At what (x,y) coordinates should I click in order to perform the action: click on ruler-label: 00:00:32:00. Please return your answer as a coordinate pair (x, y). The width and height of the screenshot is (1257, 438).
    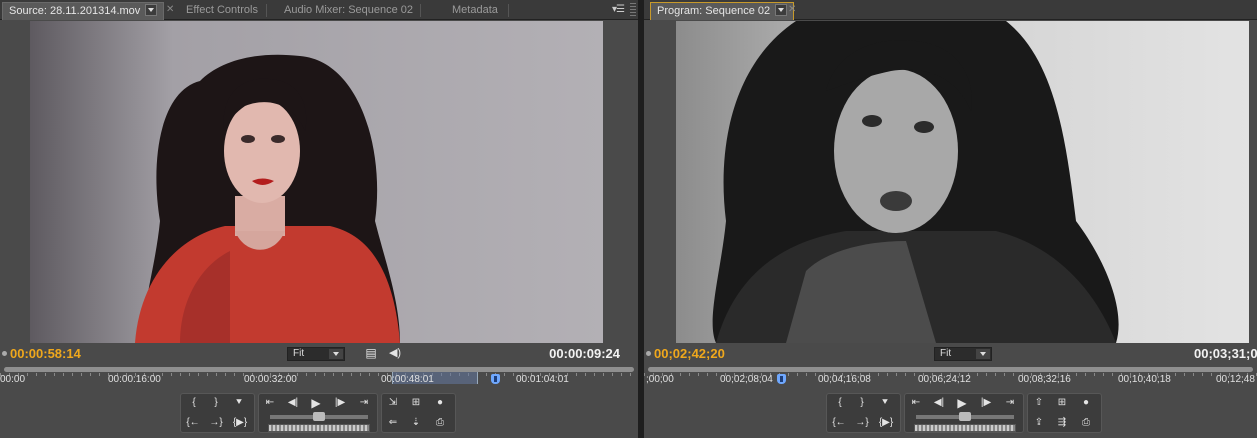
    Looking at the image, I should click on (270, 379).